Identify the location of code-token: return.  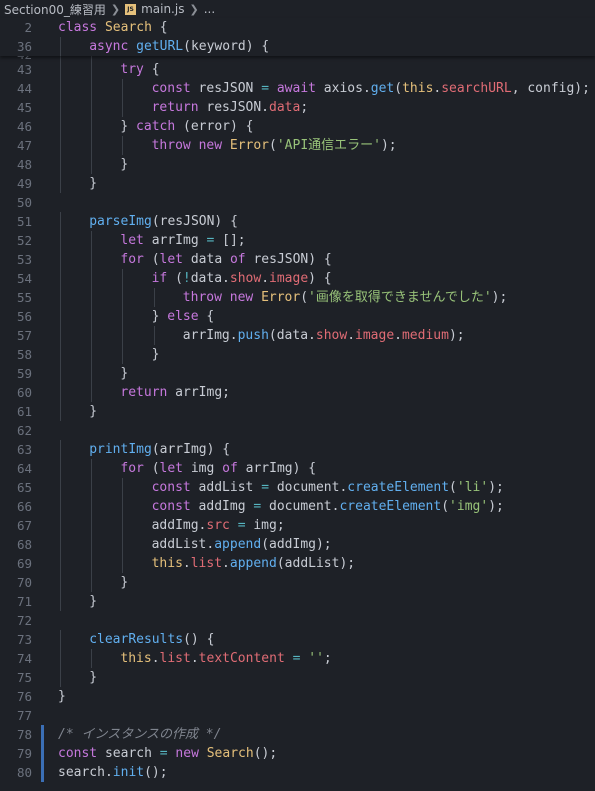
(175, 107).